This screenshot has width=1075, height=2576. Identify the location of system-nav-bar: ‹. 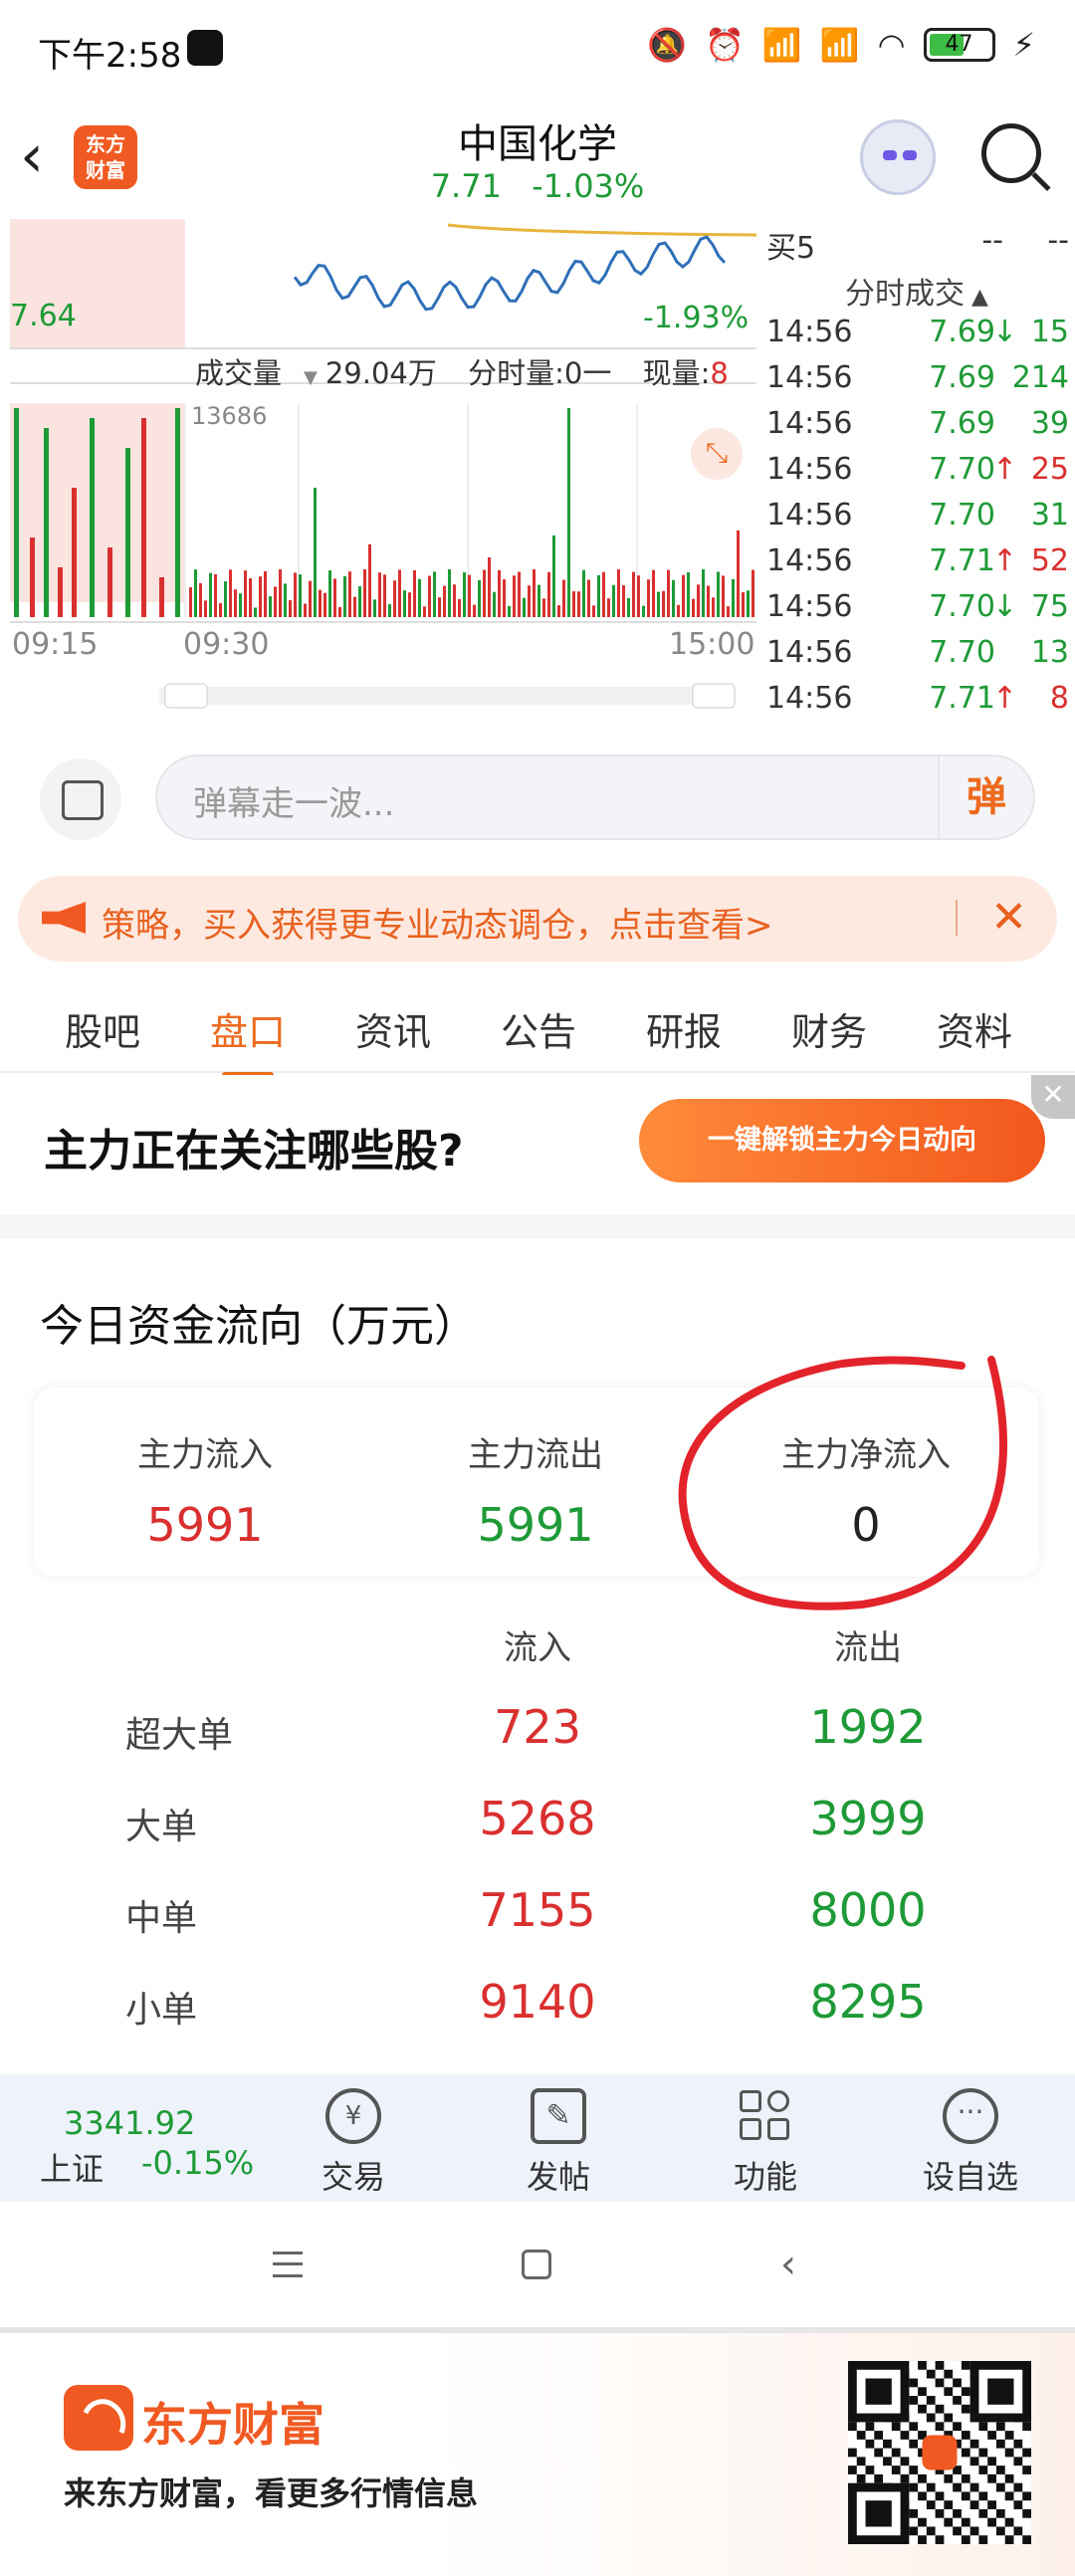
(537, 2264).